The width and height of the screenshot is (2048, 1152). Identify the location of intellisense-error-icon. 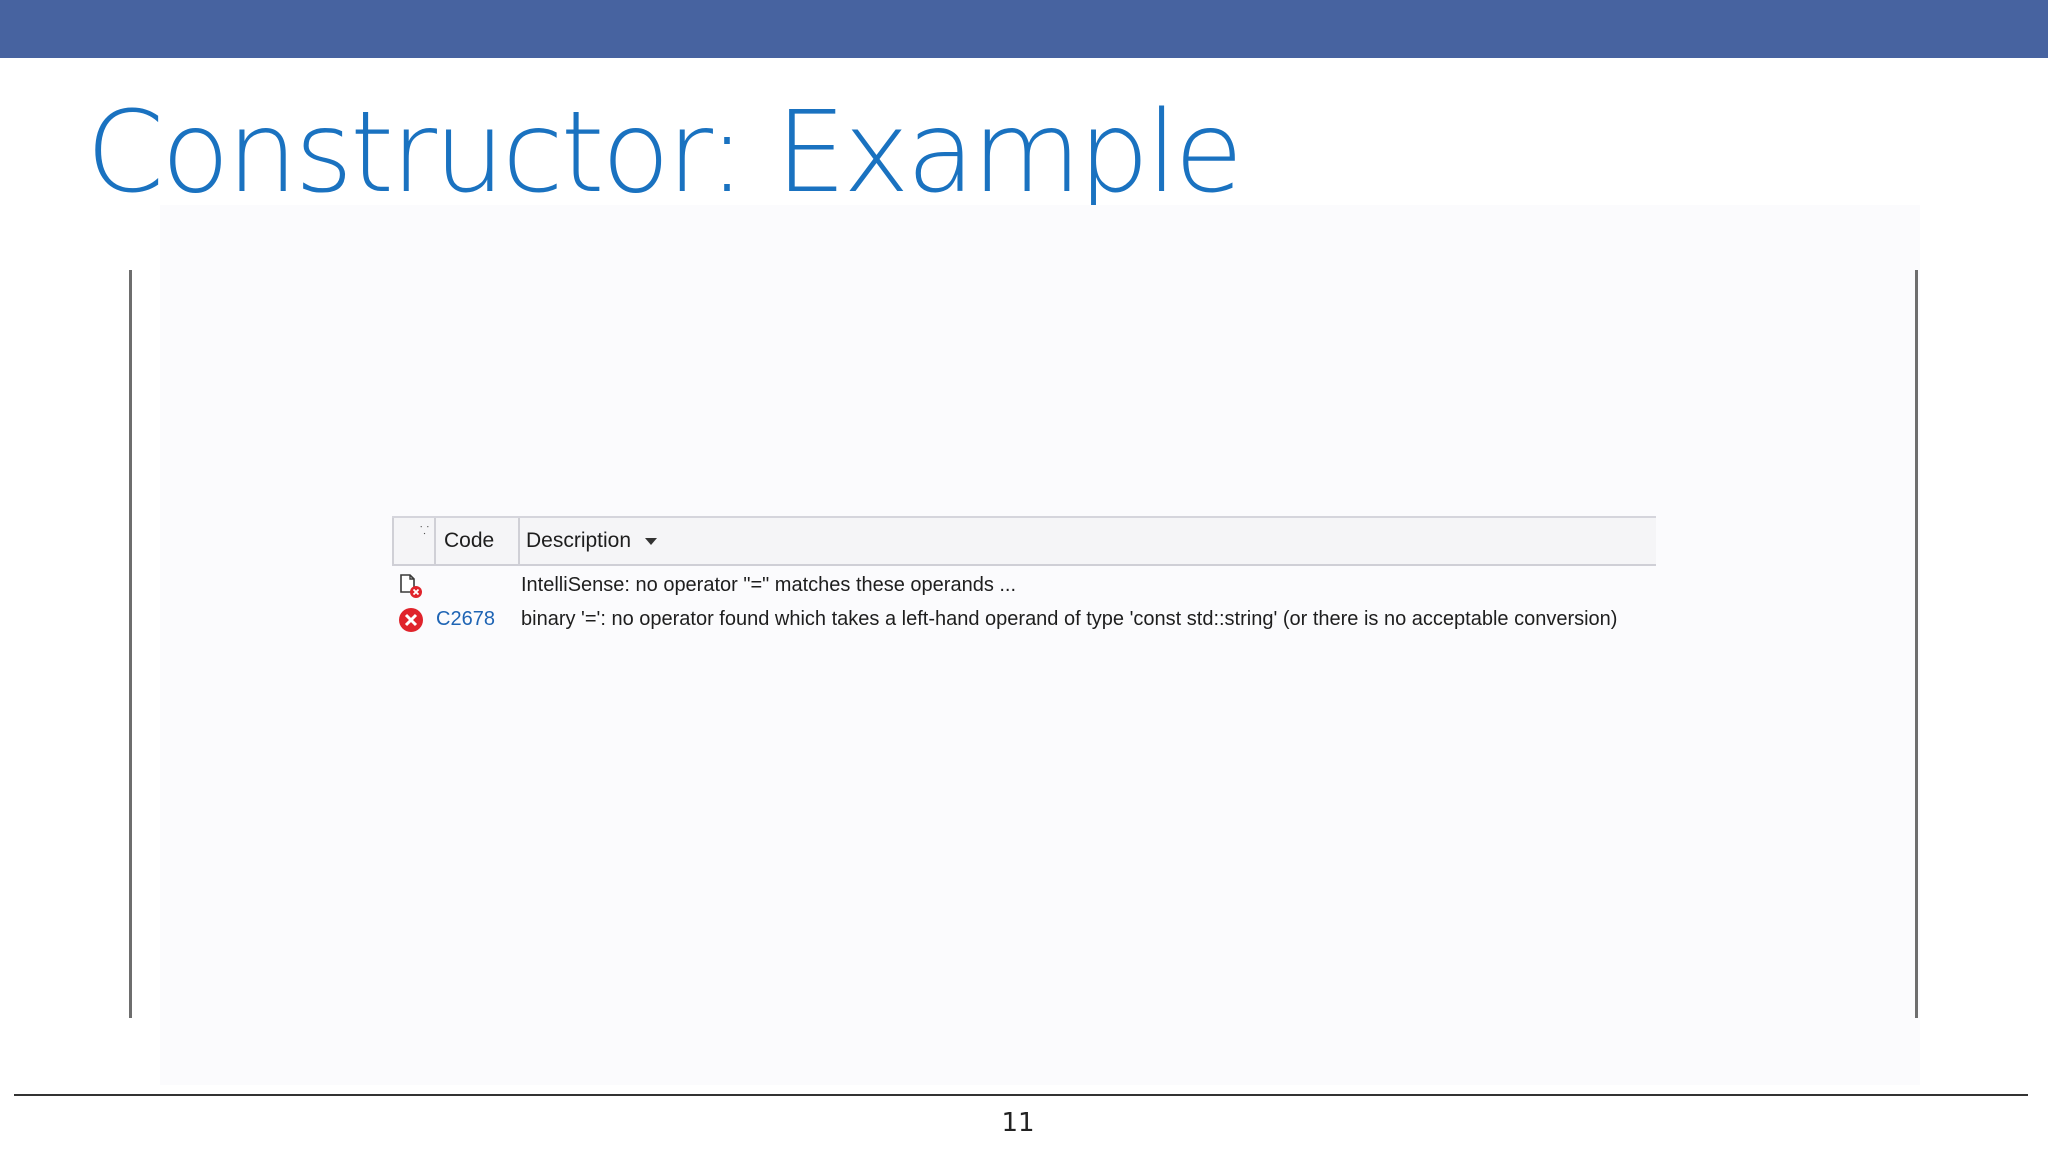
(411, 586).